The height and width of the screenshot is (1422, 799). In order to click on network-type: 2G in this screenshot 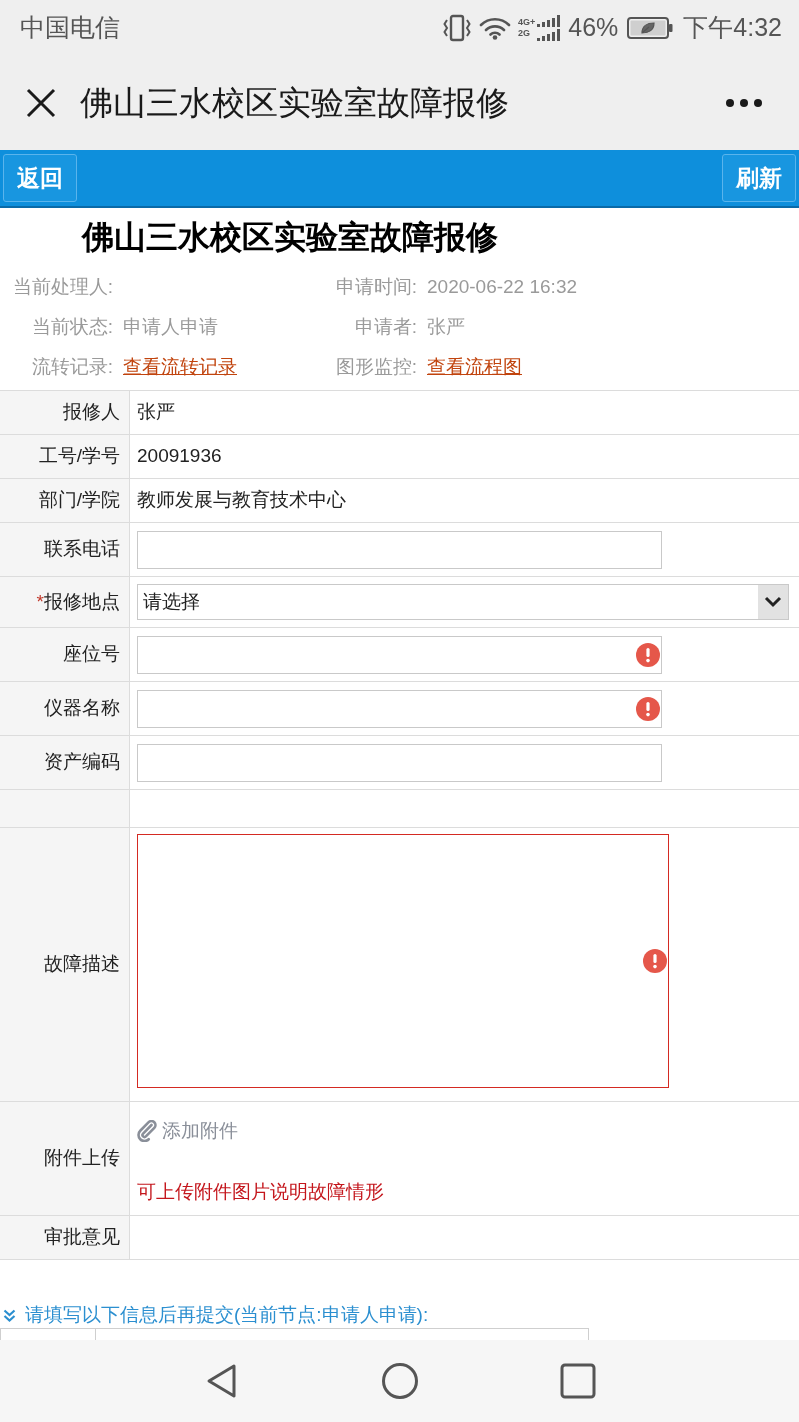, I will do `click(525, 33)`.